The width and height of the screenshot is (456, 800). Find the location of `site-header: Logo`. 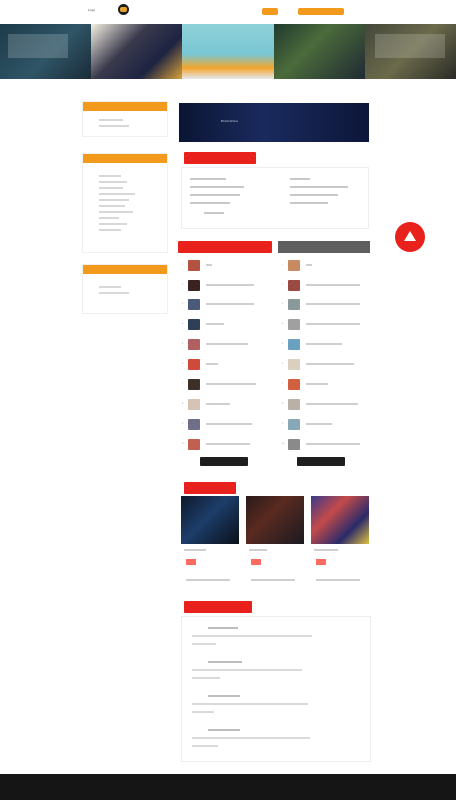

site-header: Logo is located at coordinates (228, 12).